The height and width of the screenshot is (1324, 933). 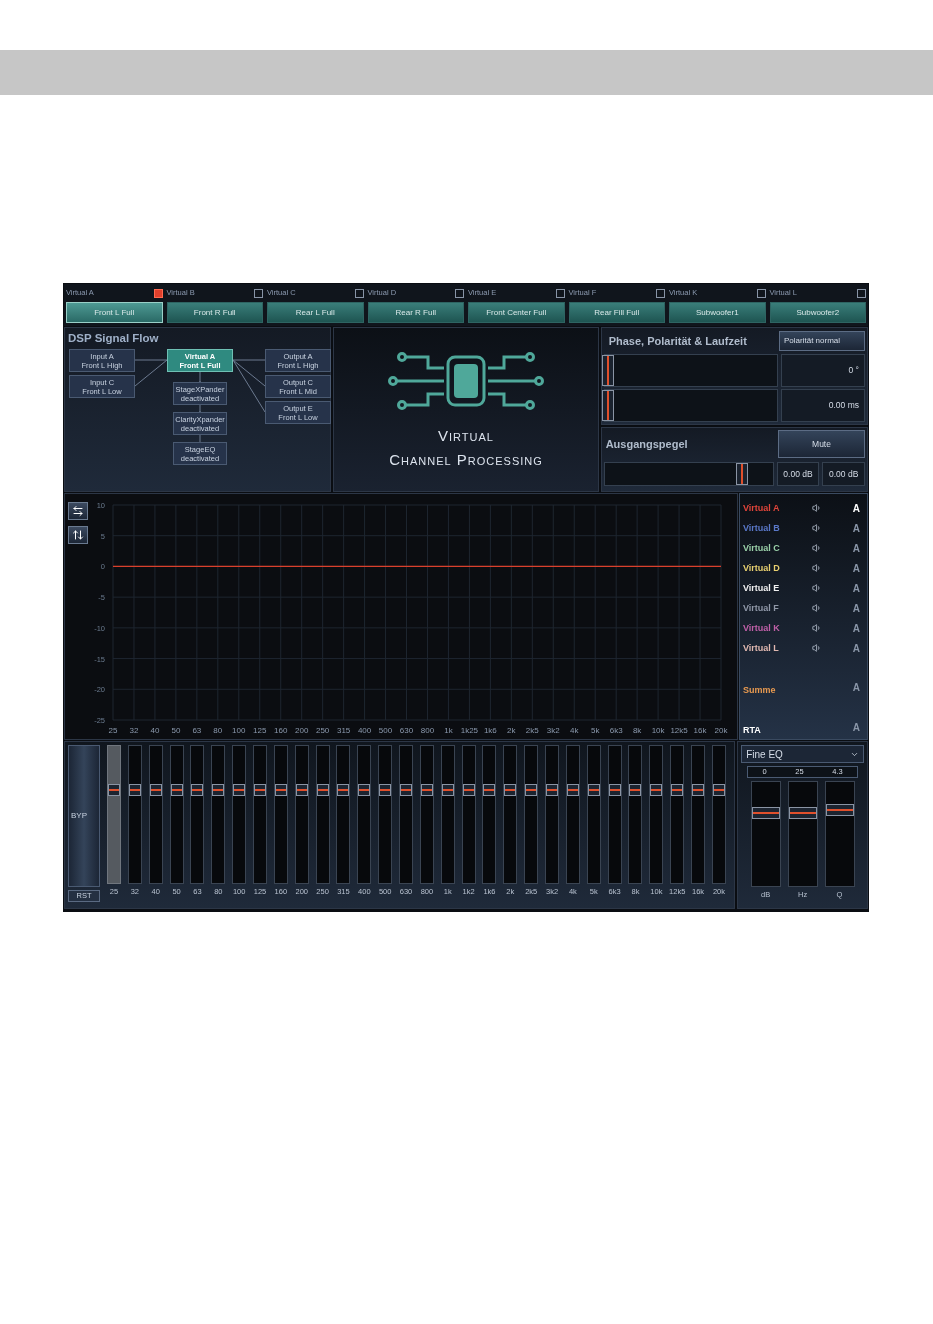 What do you see at coordinates (553, 730) in the screenshot?
I see `tick-label: 3k2` at bounding box center [553, 730].